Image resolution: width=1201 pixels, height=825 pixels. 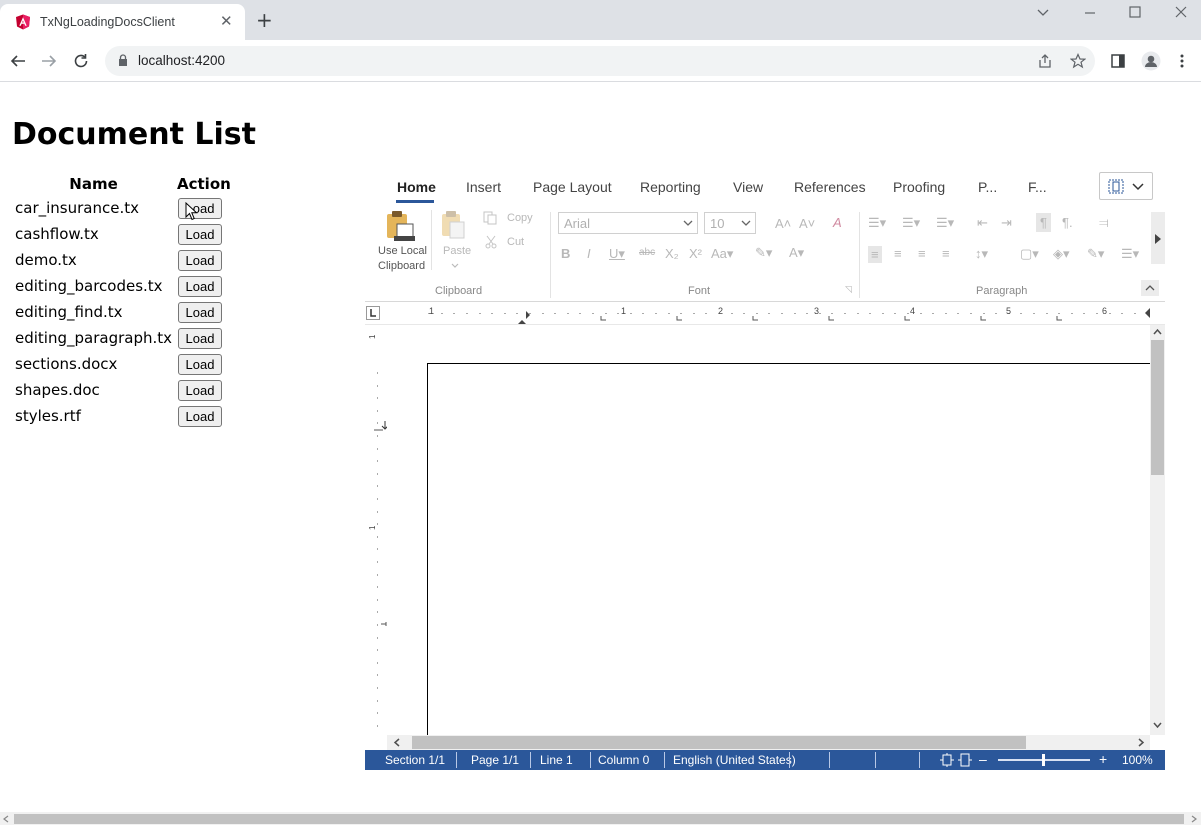 I want to click on justify-icon: ≡, so click(x=946, y=253).